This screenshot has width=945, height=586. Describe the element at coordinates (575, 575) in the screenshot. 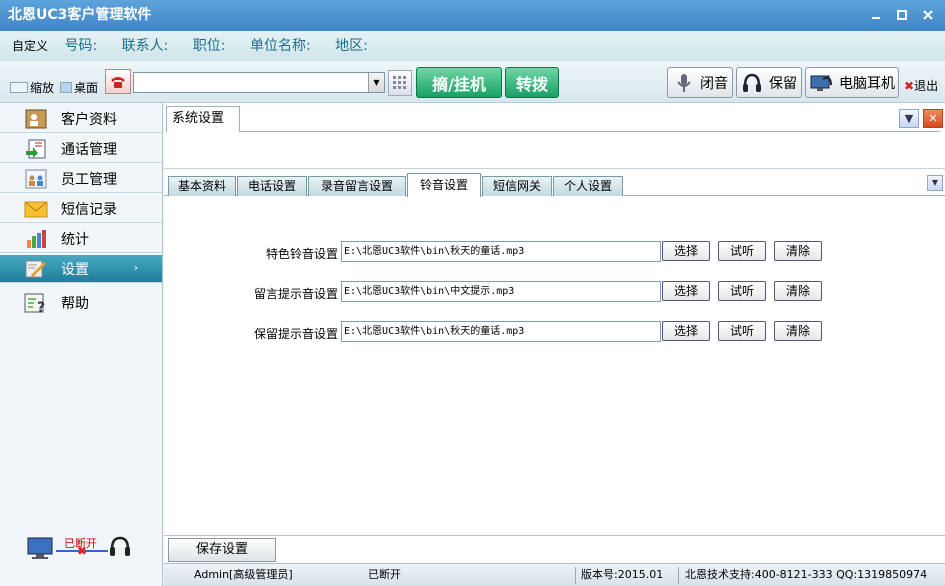

I see `status-separator` at that location.